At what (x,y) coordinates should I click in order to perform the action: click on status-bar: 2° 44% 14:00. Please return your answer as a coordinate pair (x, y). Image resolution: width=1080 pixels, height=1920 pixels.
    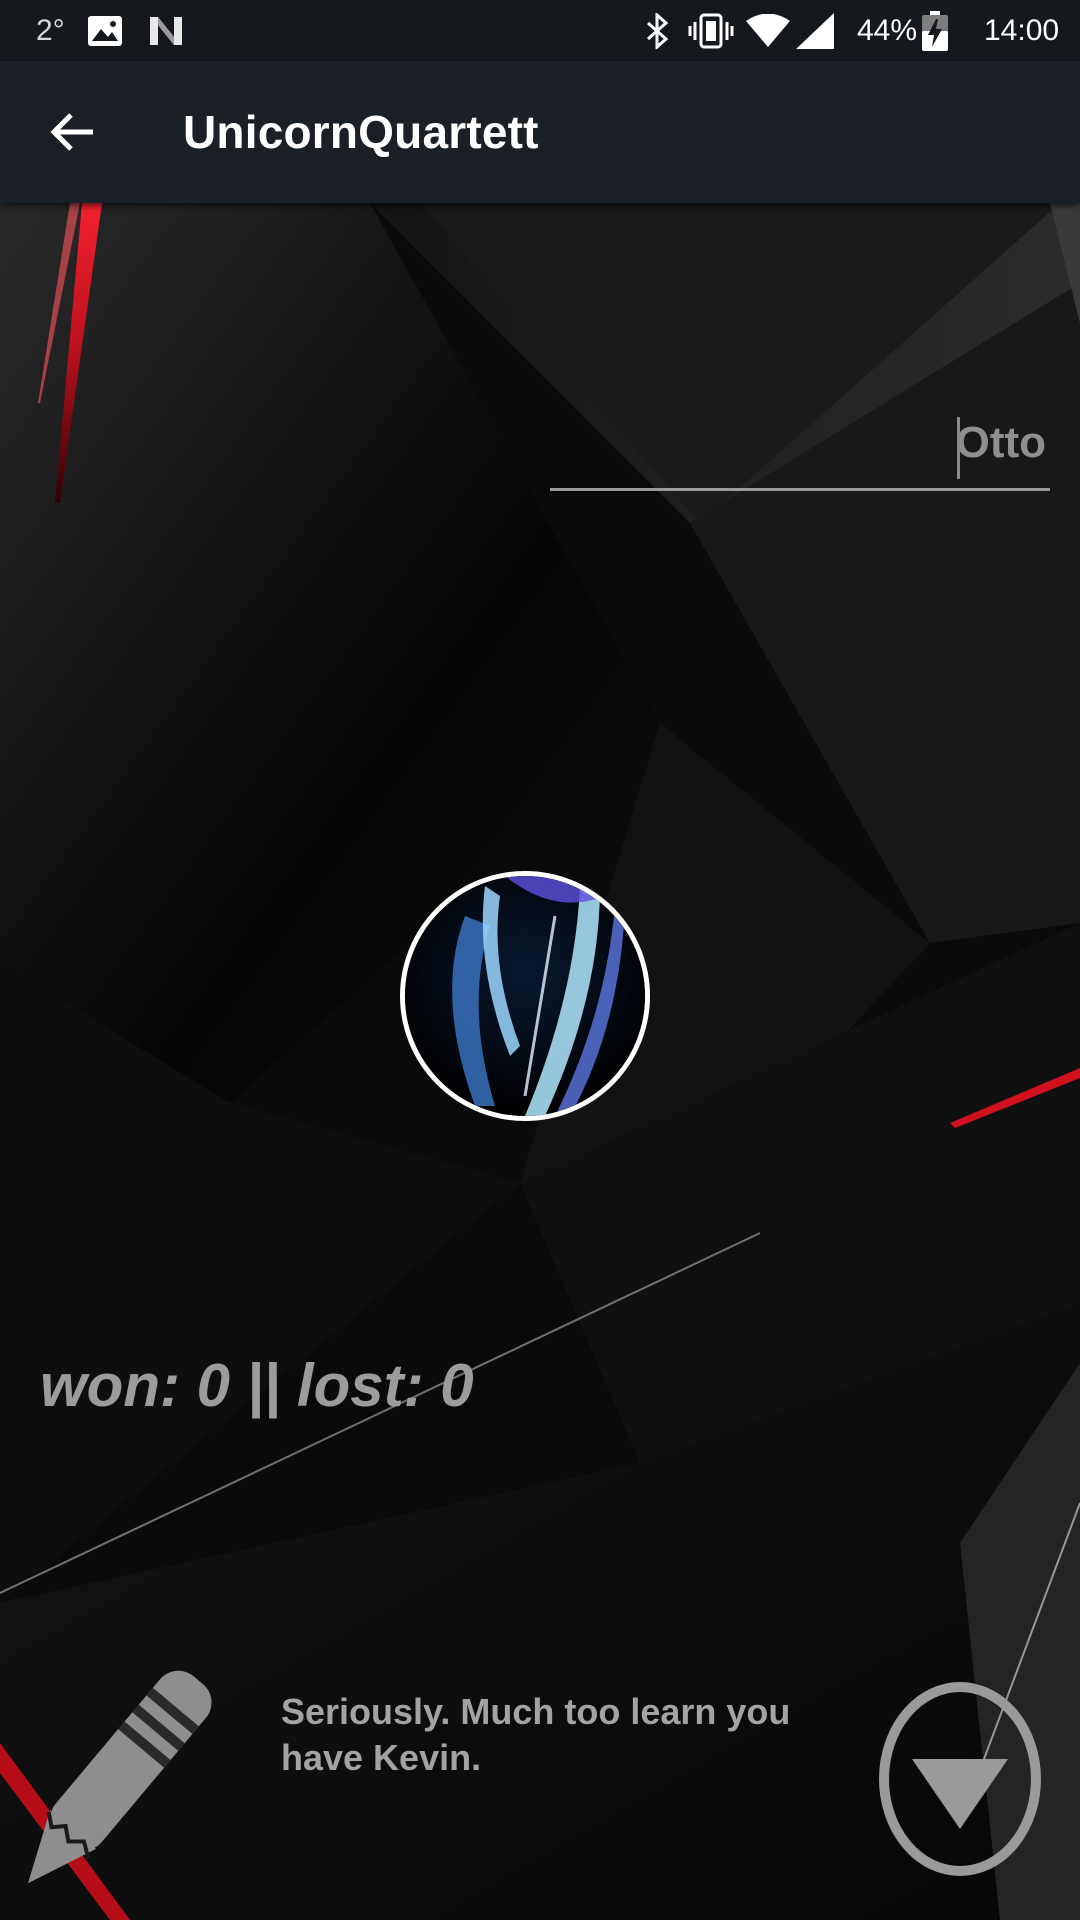
    Looking at the image, I should click on (540, 30).